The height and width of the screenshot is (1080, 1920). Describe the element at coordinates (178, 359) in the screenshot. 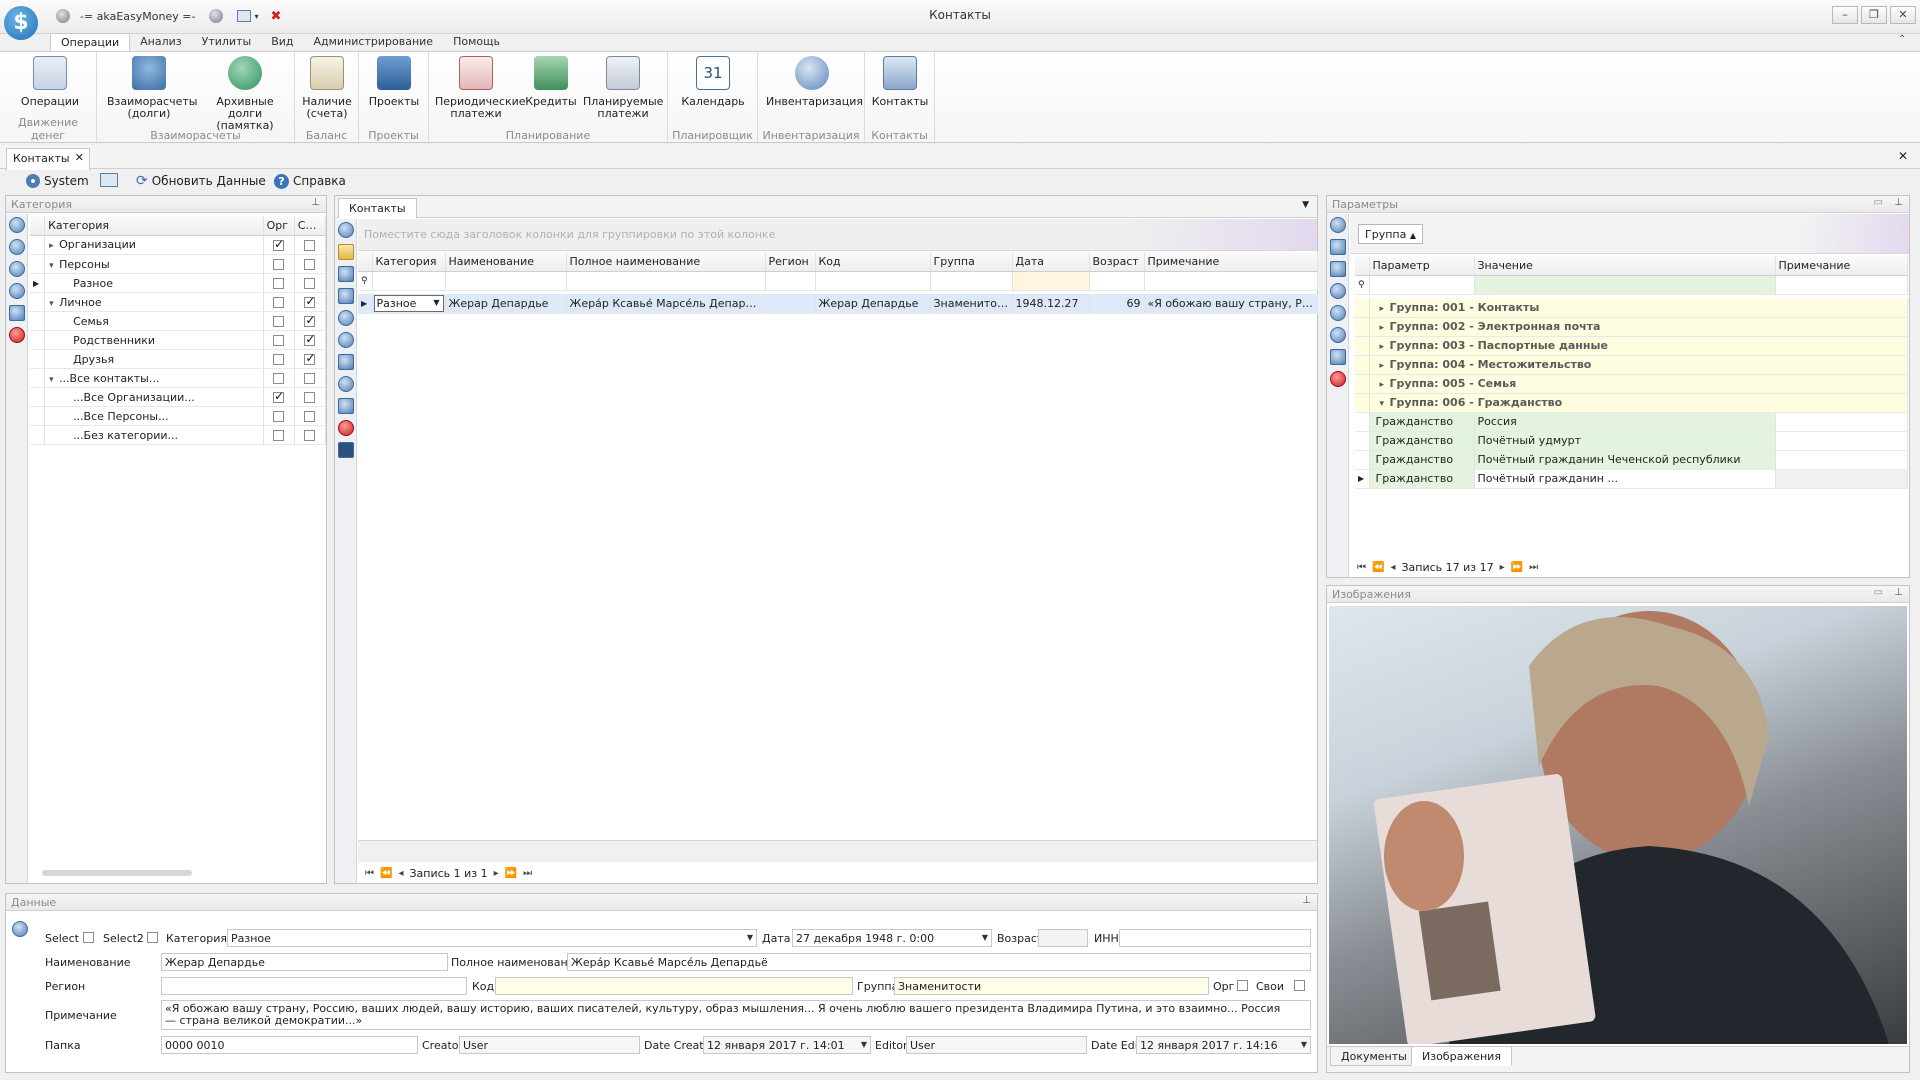

I see `list-item: Друзья` at that location.